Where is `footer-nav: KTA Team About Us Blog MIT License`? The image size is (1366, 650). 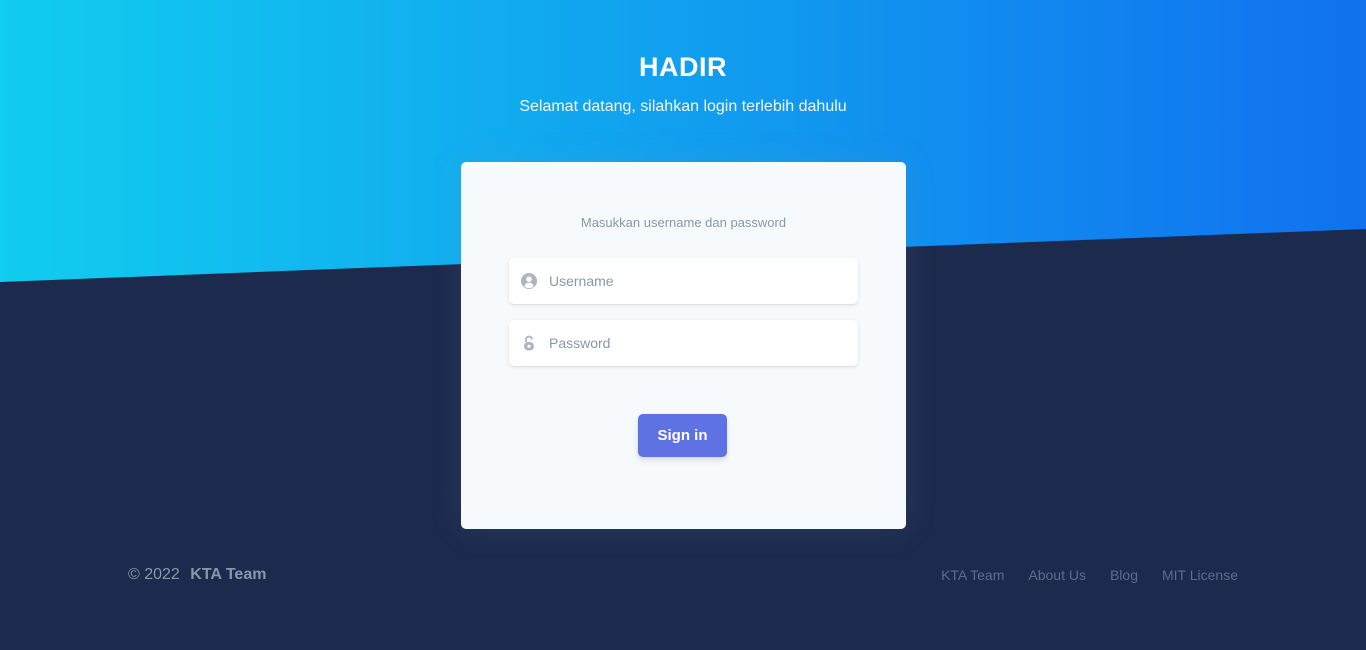 footer-nav: KTA Team About Us Blog MIT License is located at coordinates (1089, 575).